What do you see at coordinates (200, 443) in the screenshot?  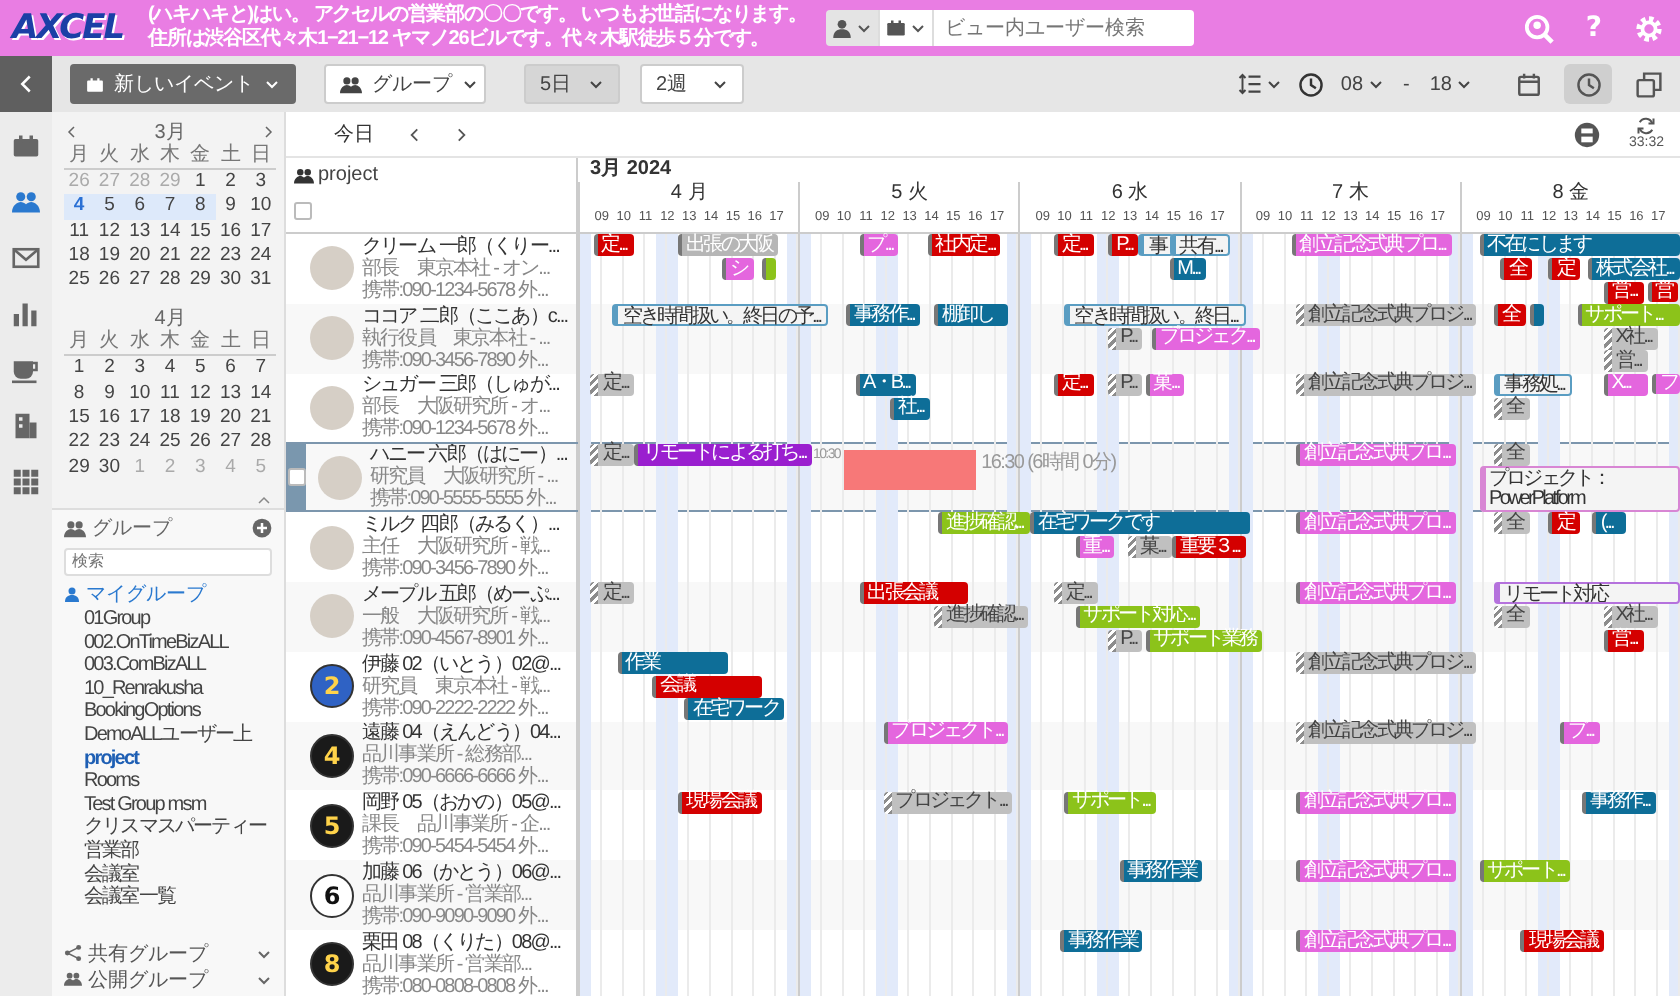 I see `calendar-day: 26` at bounding box center [200, 443].